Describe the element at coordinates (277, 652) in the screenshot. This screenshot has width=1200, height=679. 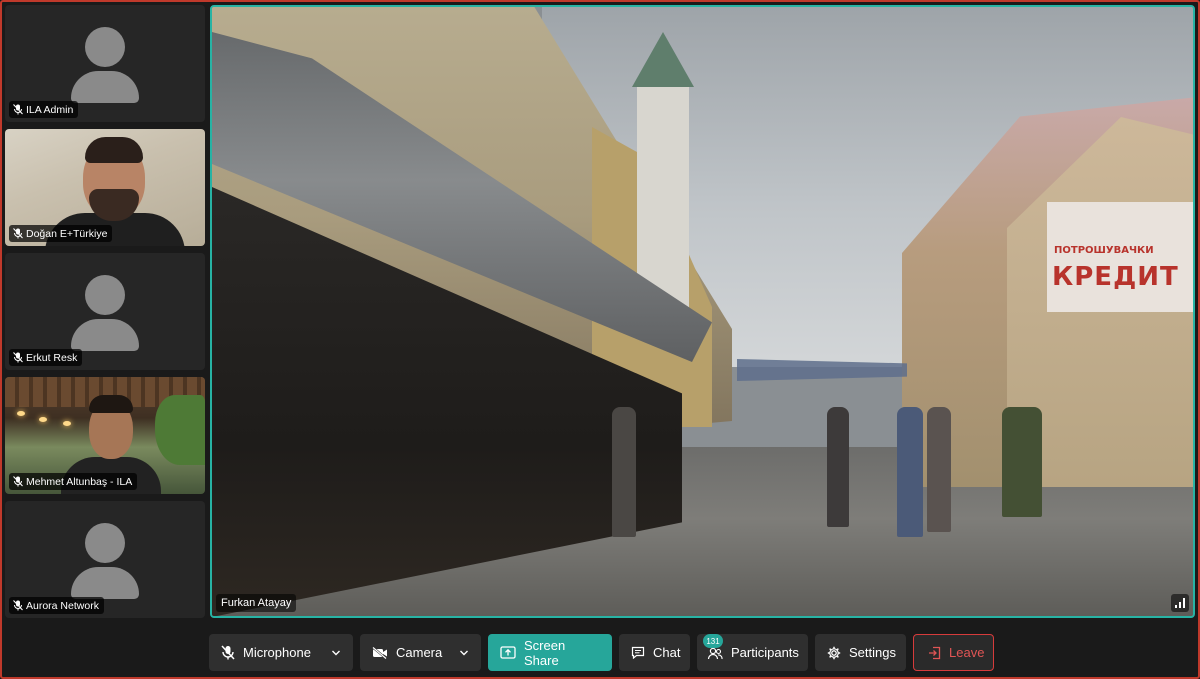
I see `microphone-button: Microphone` at that location.